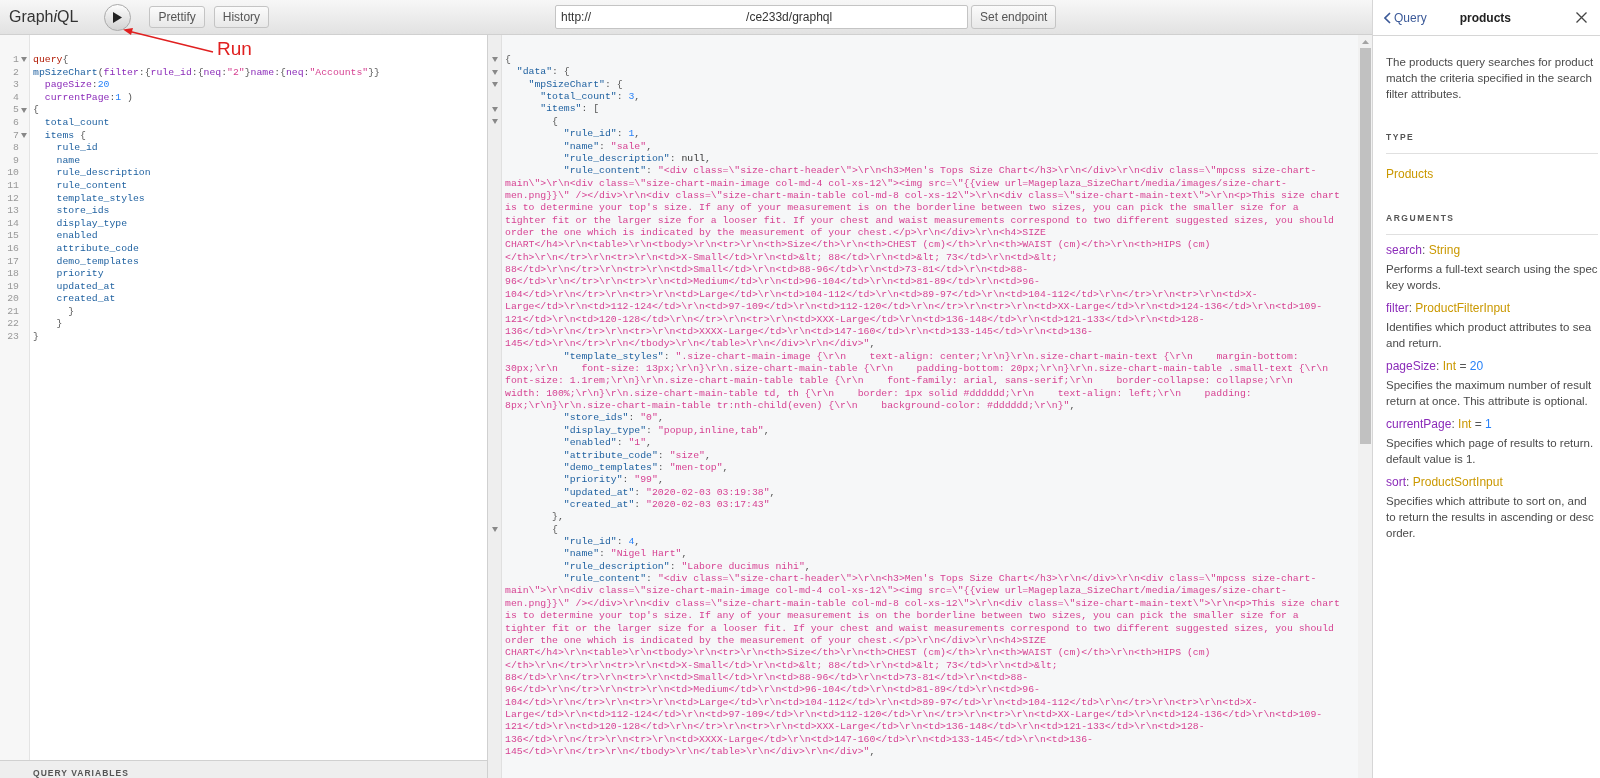 The width and height of the screenshot is (1600, 778). Describe the element at coordinates (16, 110) in the screenshot. I see `line-number: 5` at that location.